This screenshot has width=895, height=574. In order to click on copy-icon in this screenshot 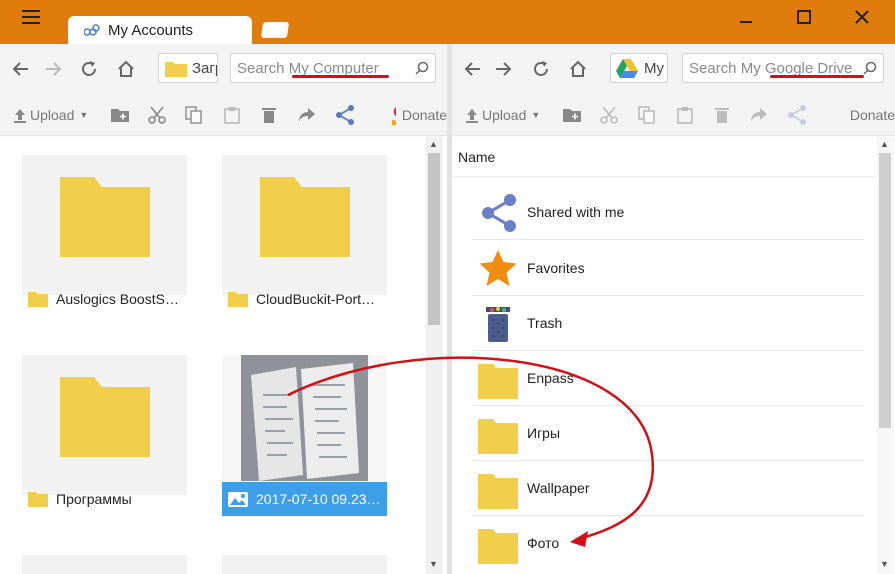, I will do `click(646, 115)`.